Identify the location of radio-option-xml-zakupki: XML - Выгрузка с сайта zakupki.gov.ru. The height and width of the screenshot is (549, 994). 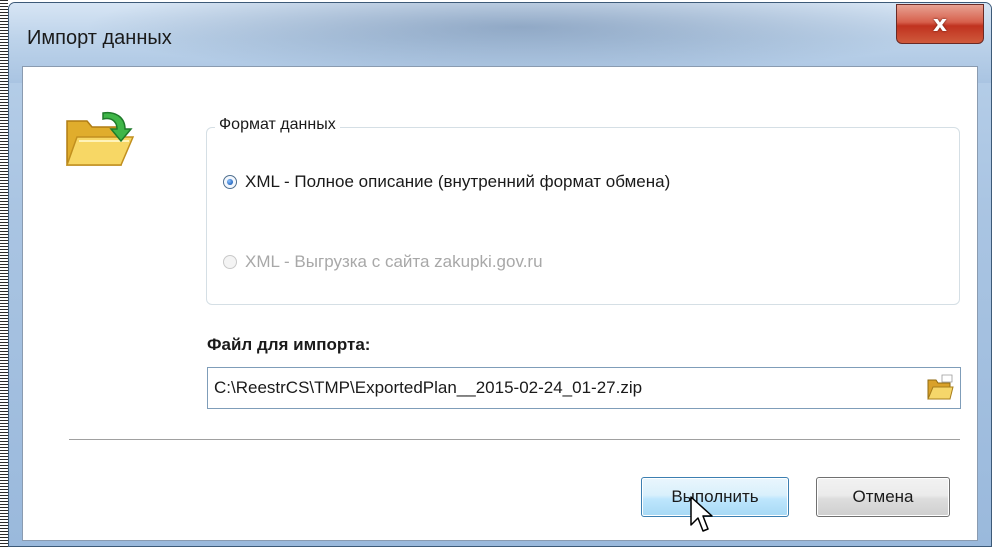
(383, 262).